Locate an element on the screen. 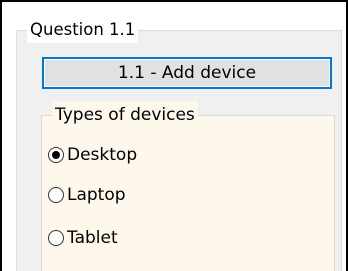 This screenshot has height=271, width=348. radio-label-desktop: Desktop is located at coordinates (102, 155).